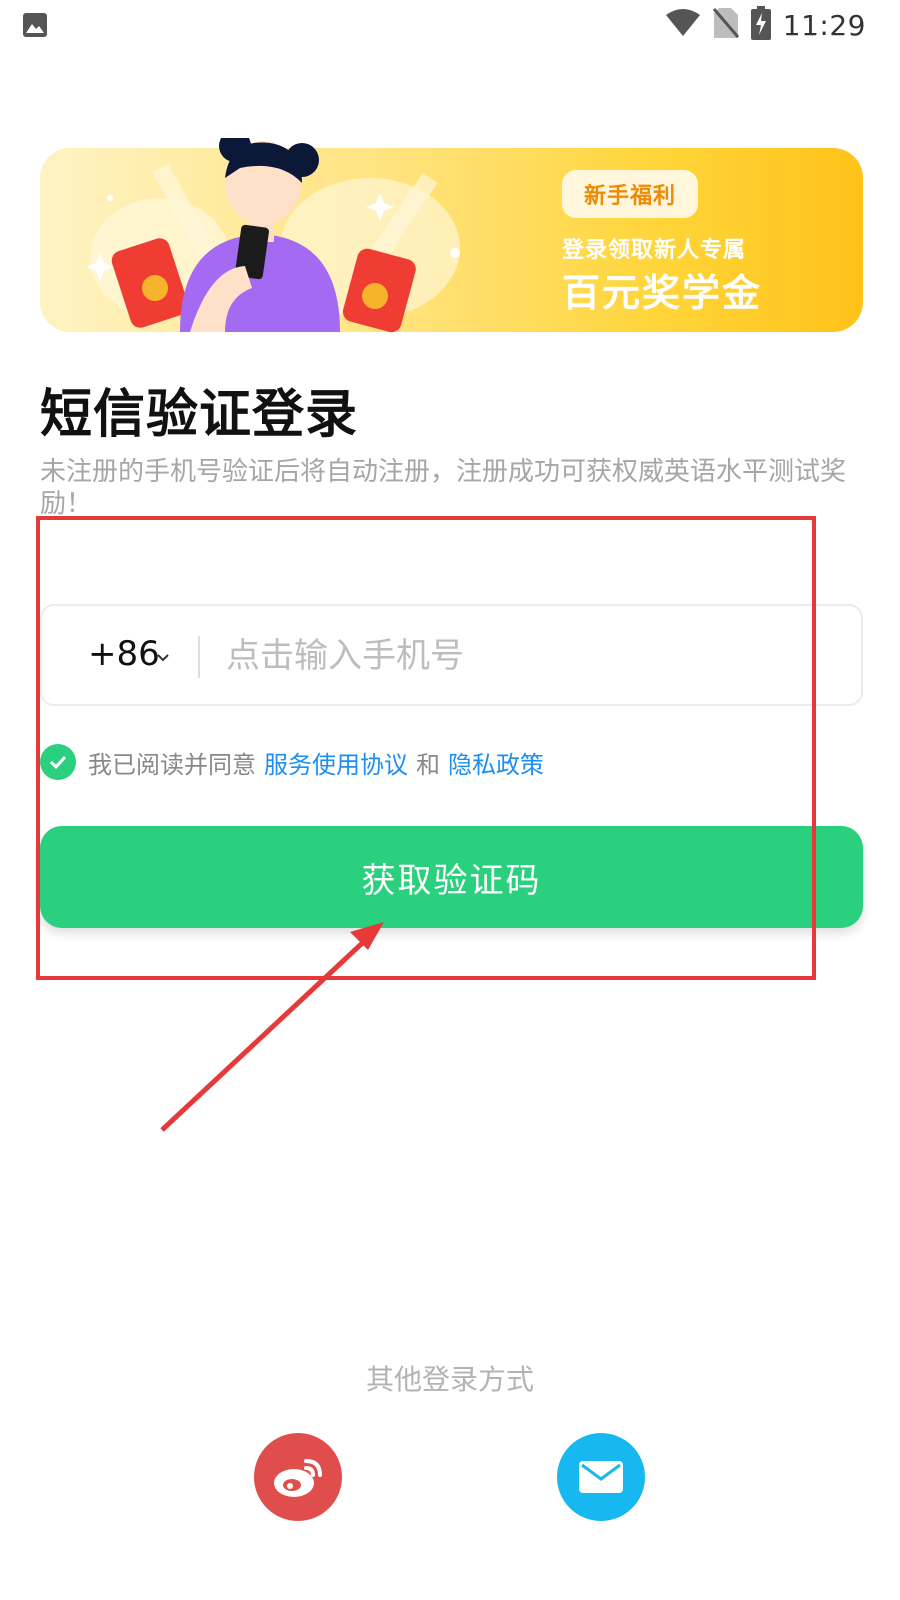 The width and height of the screenshot is (900, 1600). I want to click on weibo-login-button, so click(298, 1477).